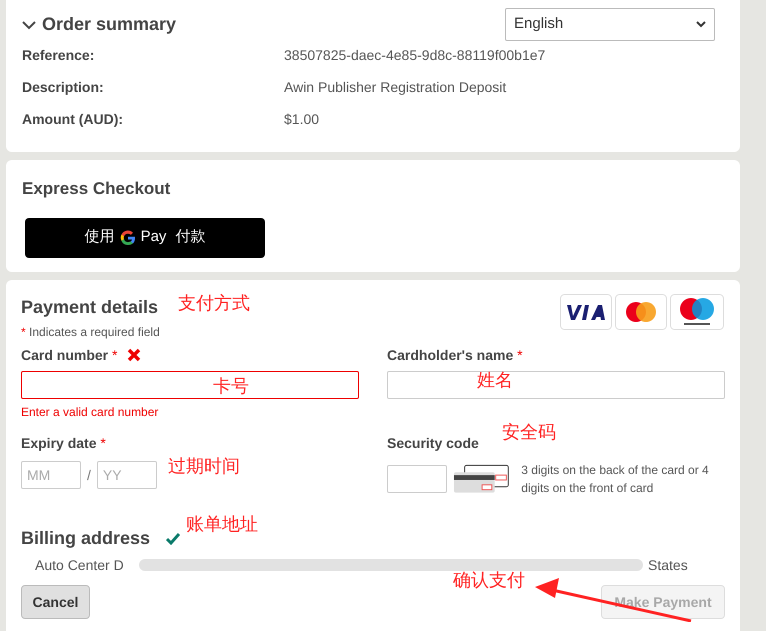  What do you see at coordinates (79, 565) in the screenshot?
I see `address-text: Auto Center D` at bounding box center [79, 565].